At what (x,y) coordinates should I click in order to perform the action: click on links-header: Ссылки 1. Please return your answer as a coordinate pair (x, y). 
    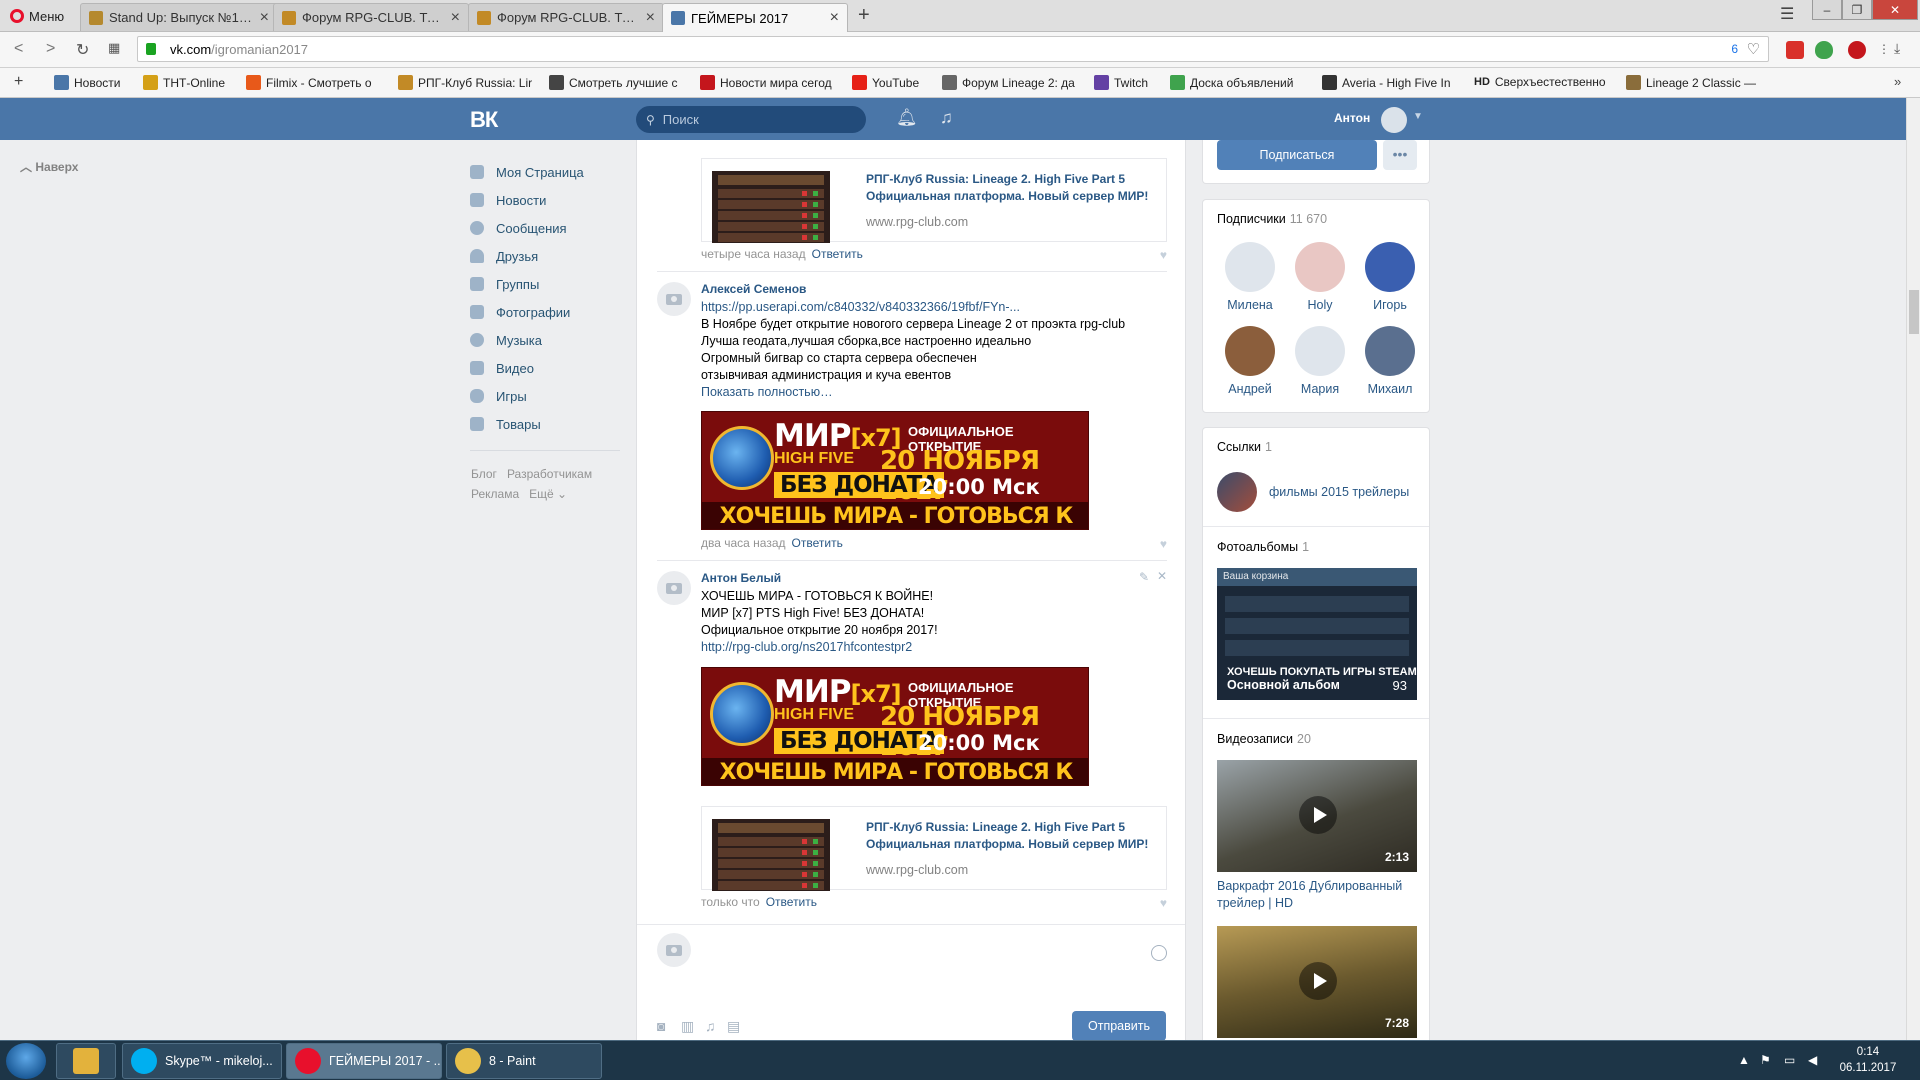
    Looking at the image, I should click on (1244, 447).